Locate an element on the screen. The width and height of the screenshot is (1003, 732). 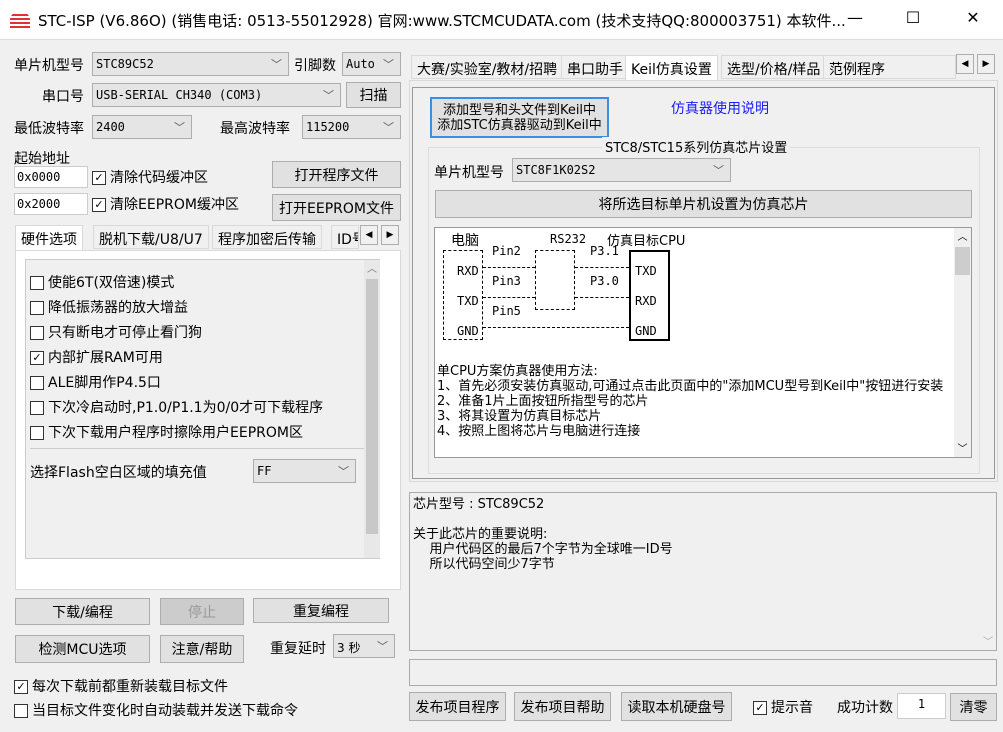
option-label: 下次冷启动时,P1.0/P1.1为0/0才可下载程序 is located at coordinates (186, 408).